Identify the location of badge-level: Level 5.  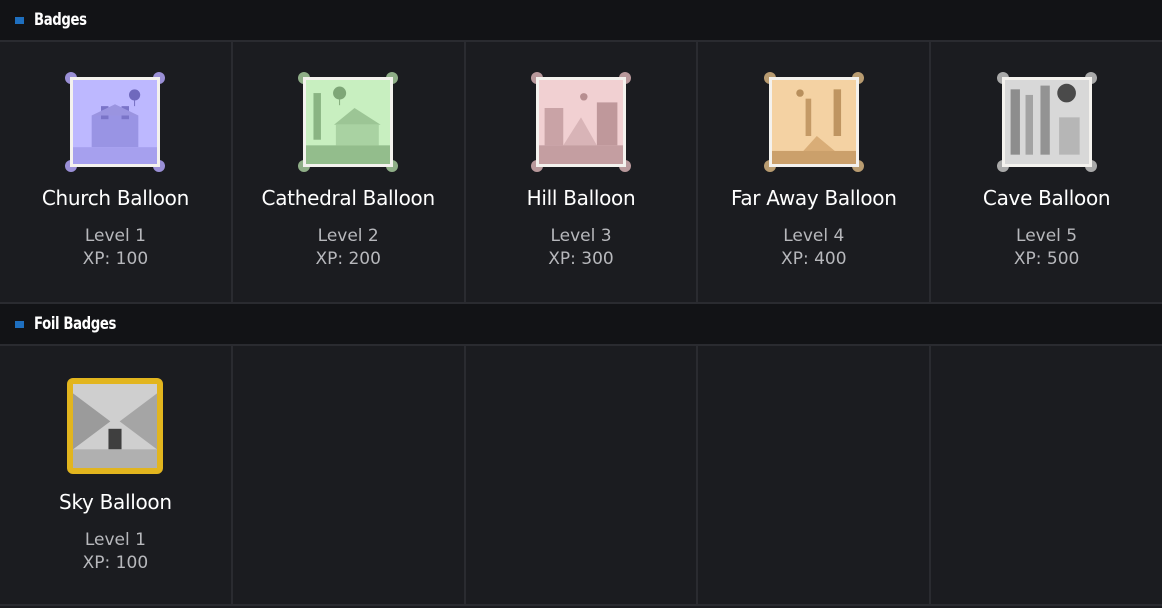
(1047, 236).